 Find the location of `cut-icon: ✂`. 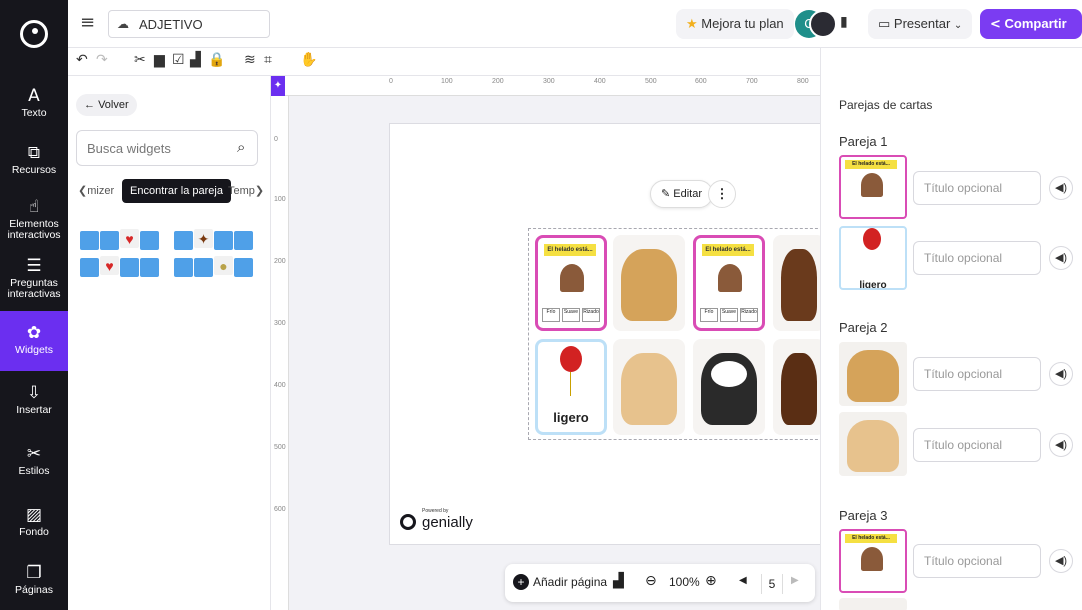

cut-icon: ✂ is located at coordinates (140, 60).